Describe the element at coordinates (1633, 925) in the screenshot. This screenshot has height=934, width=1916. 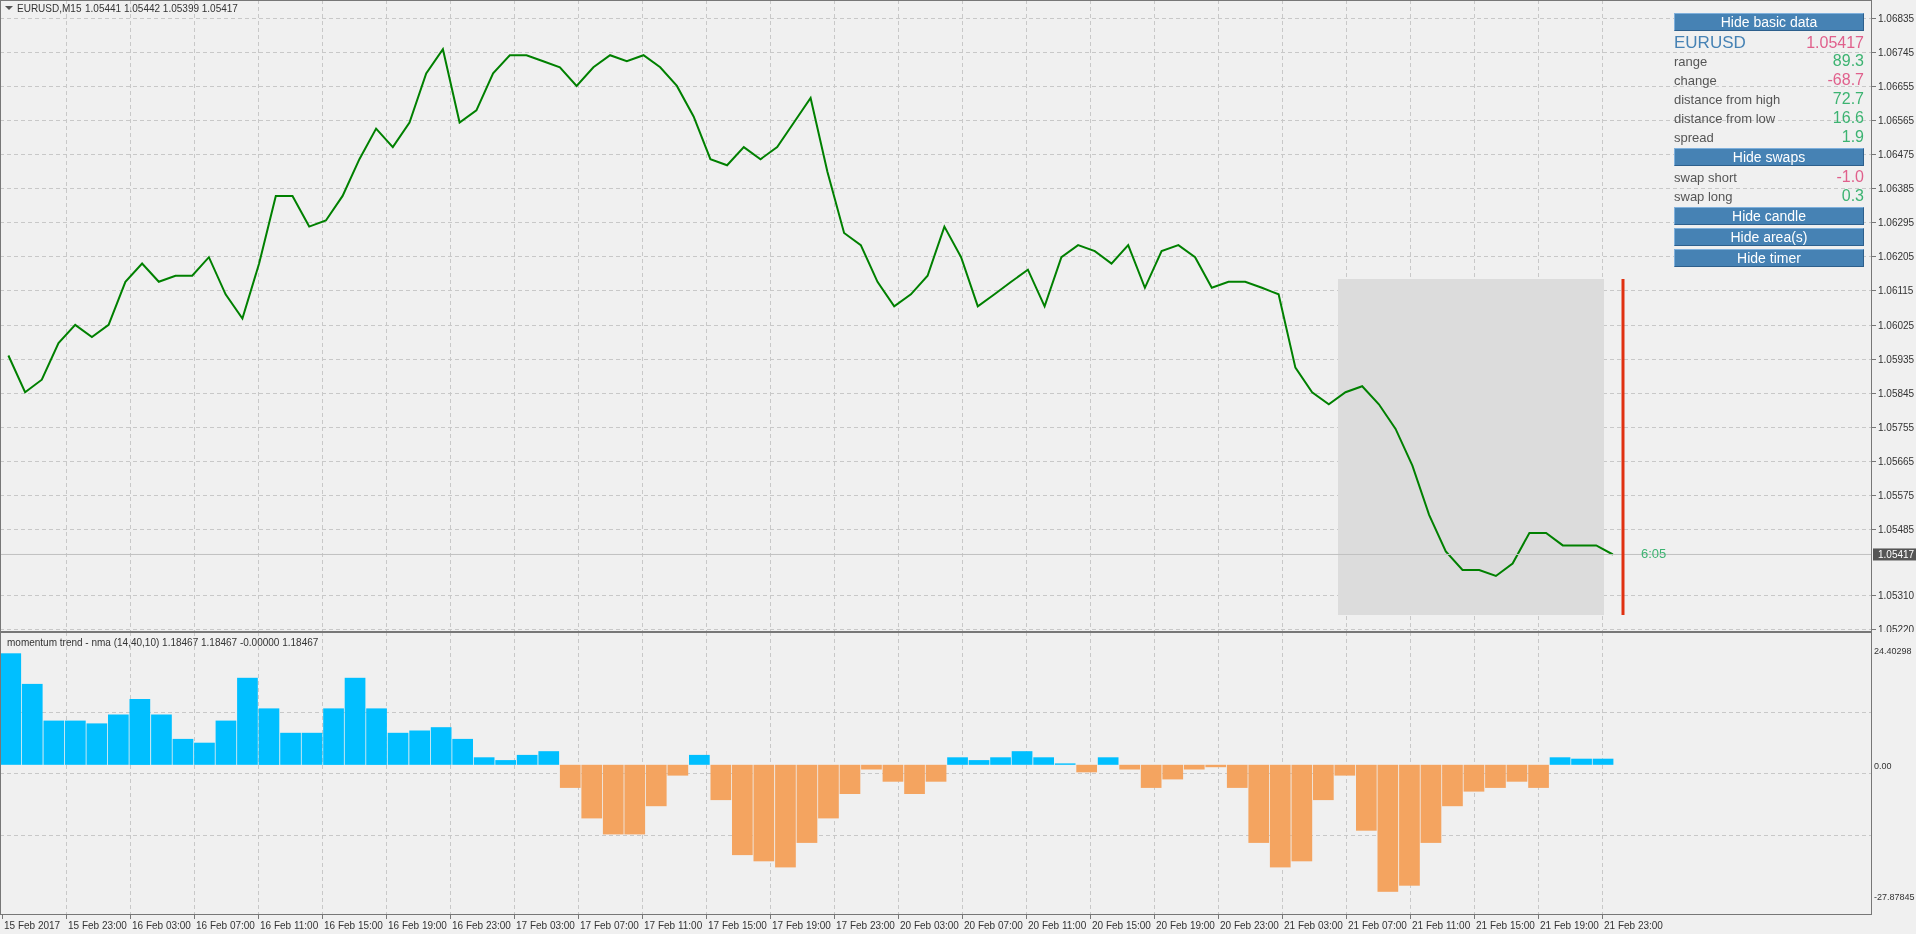
I see `time-axis-label: 21 Feb 23:00` at that location.